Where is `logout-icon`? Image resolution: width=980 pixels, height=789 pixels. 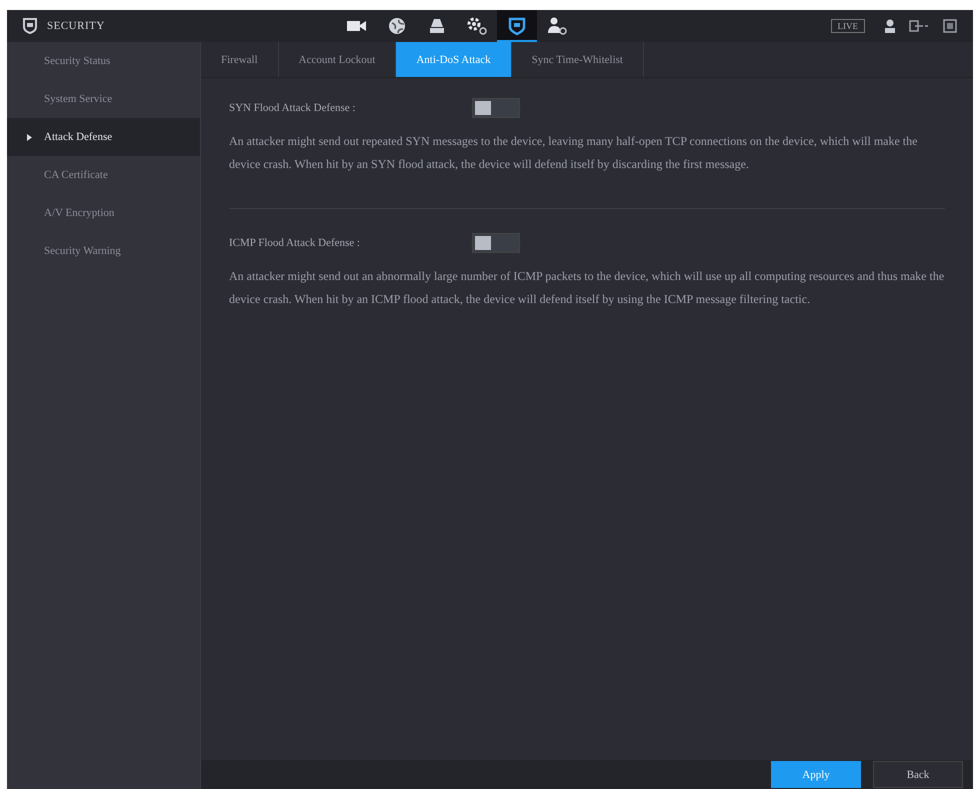
logout-icon is located at coordinates (920, 26).